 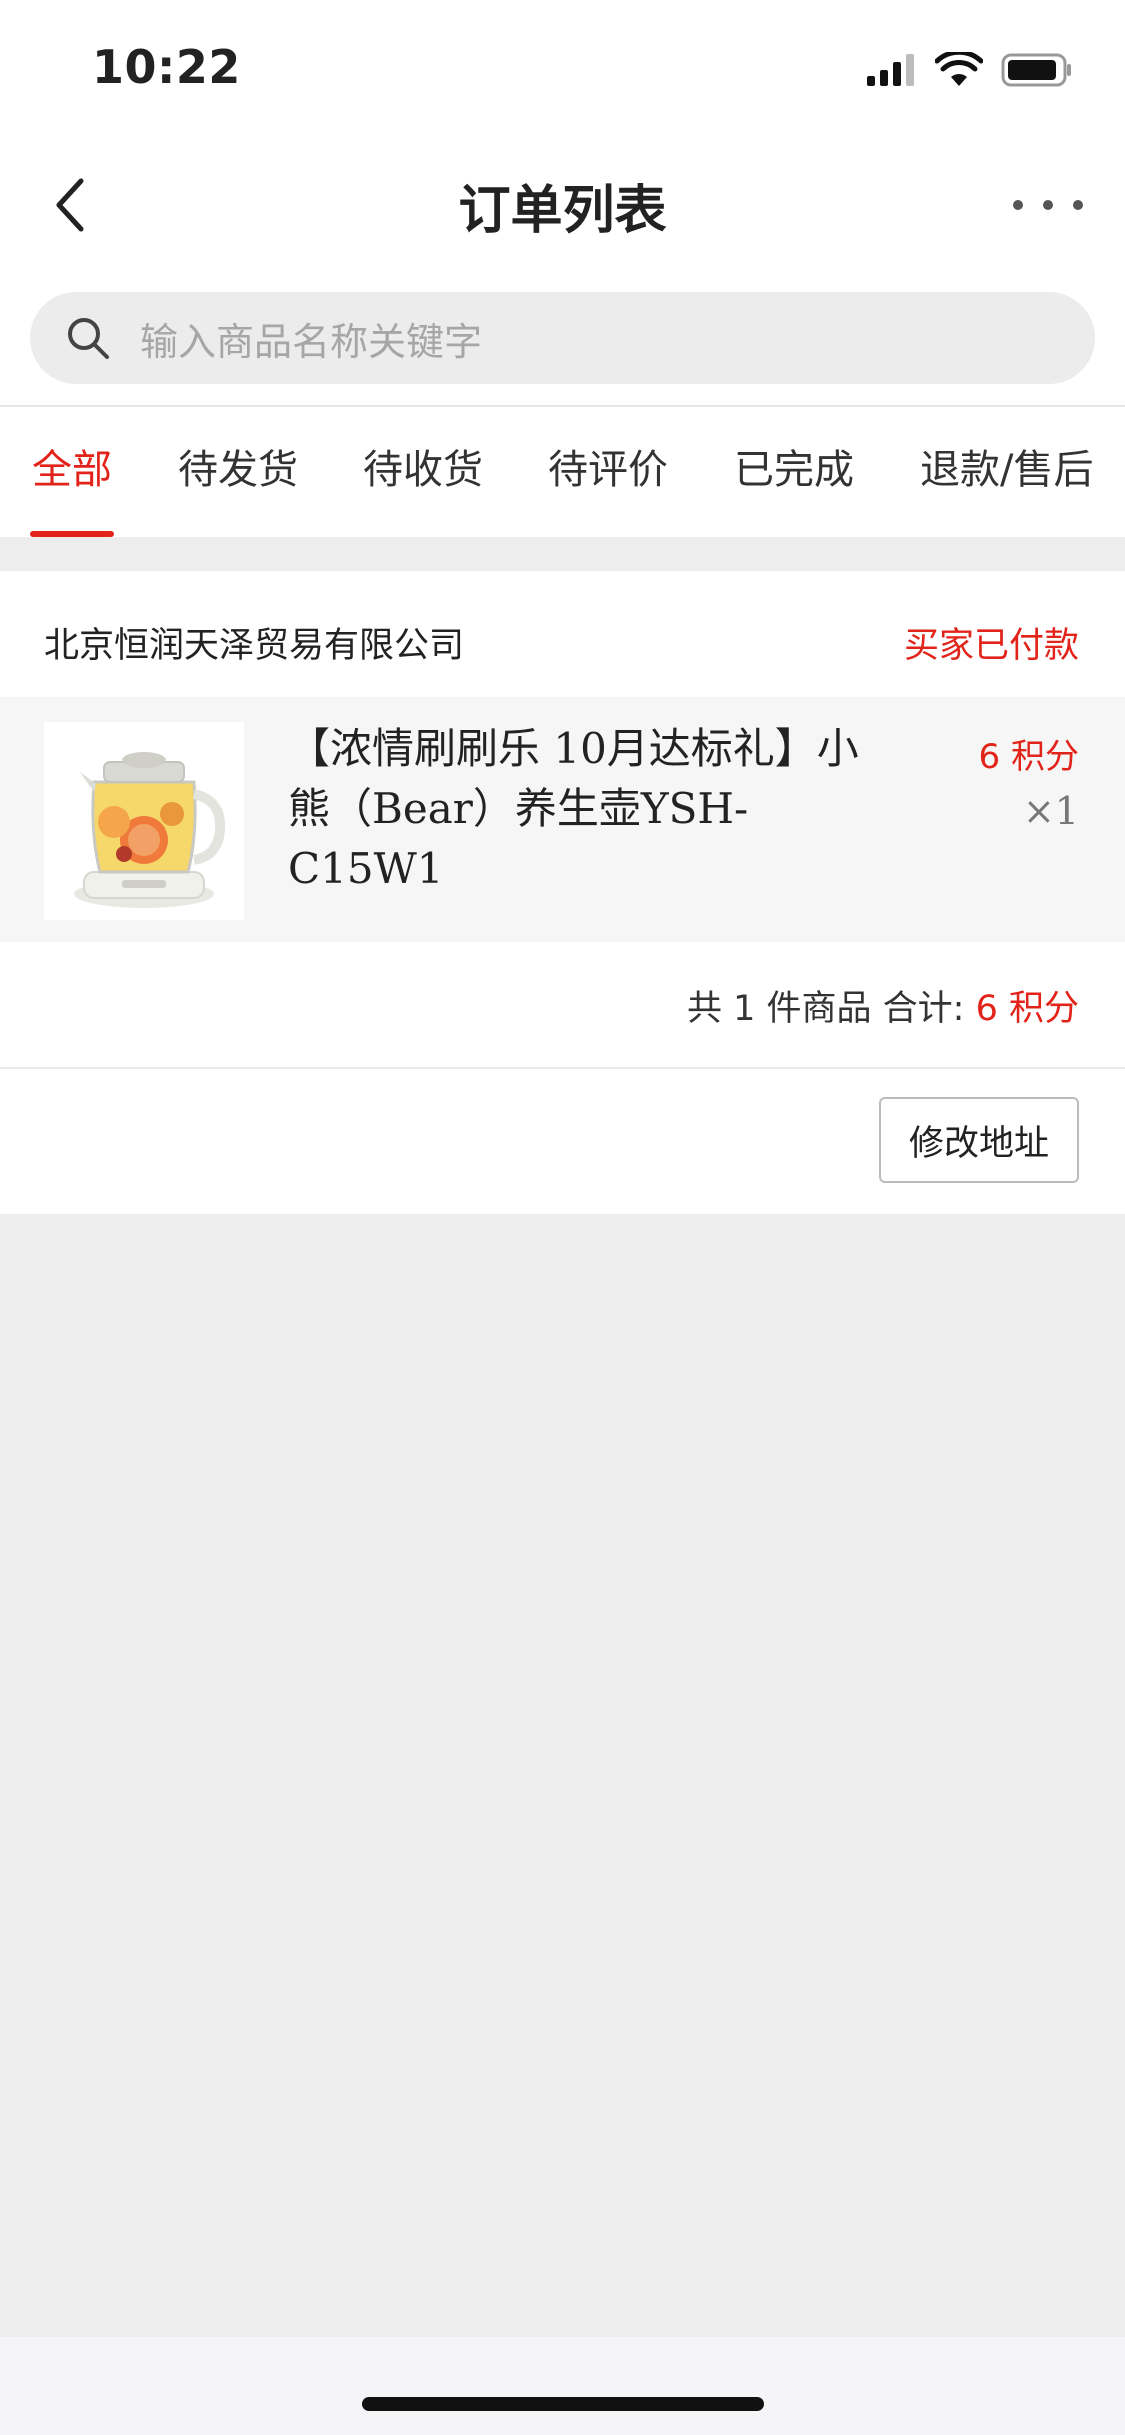 What do you see at coordinates (562, 211) in the screenshot?
I see `page-title: 订单列表` at bounding box center [562, 211].